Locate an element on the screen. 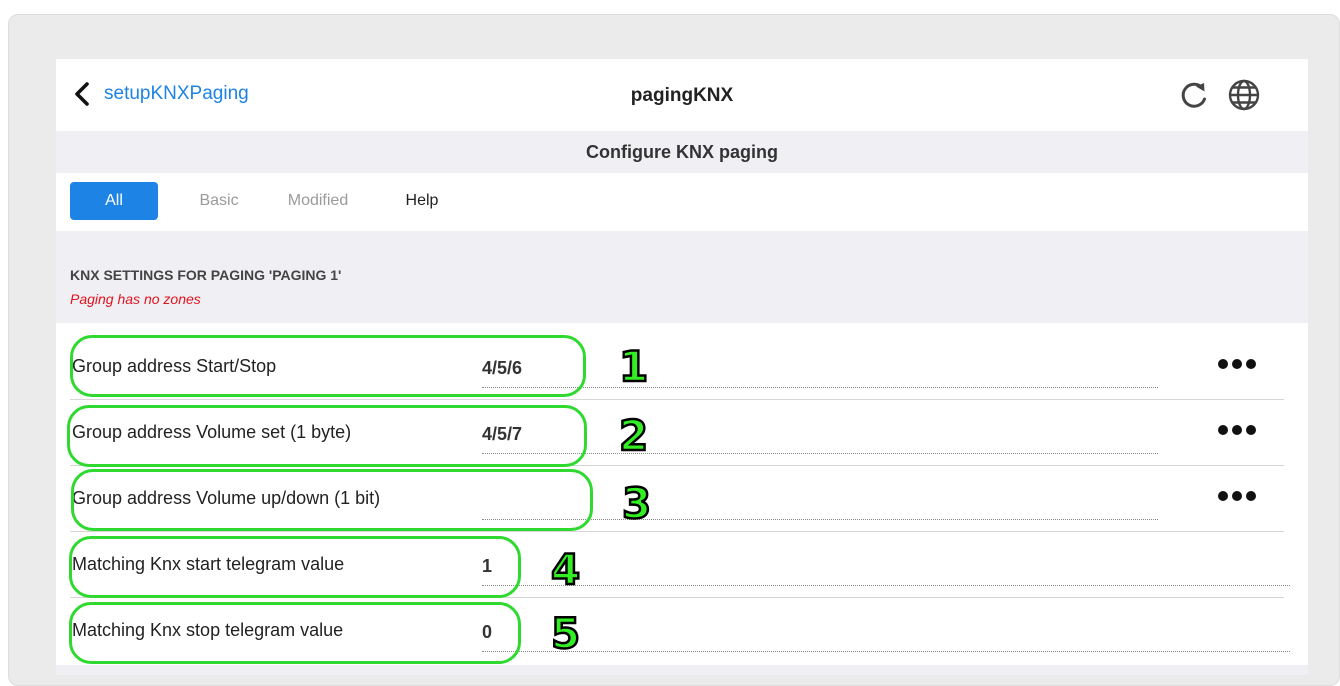 The height and width of the screenshot is (686, 1340). setting-label: Matching Knx stop telegram value is located at coordinates (208, 630).